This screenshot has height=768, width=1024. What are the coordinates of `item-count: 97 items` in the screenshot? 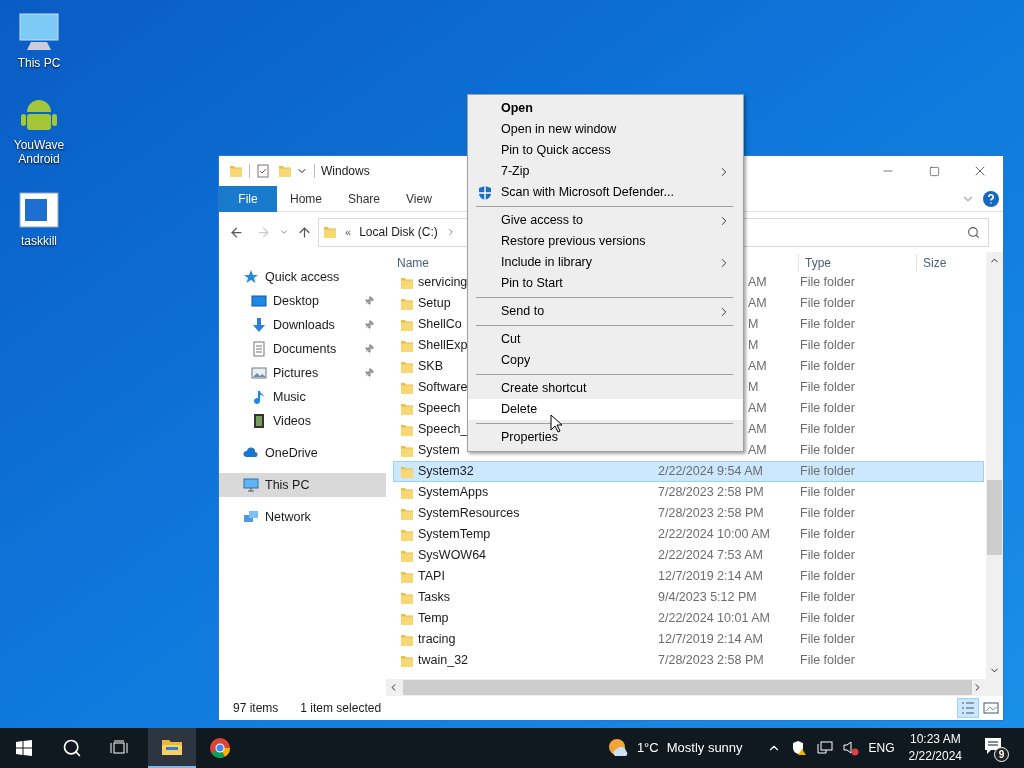 It's located at (256, 708).